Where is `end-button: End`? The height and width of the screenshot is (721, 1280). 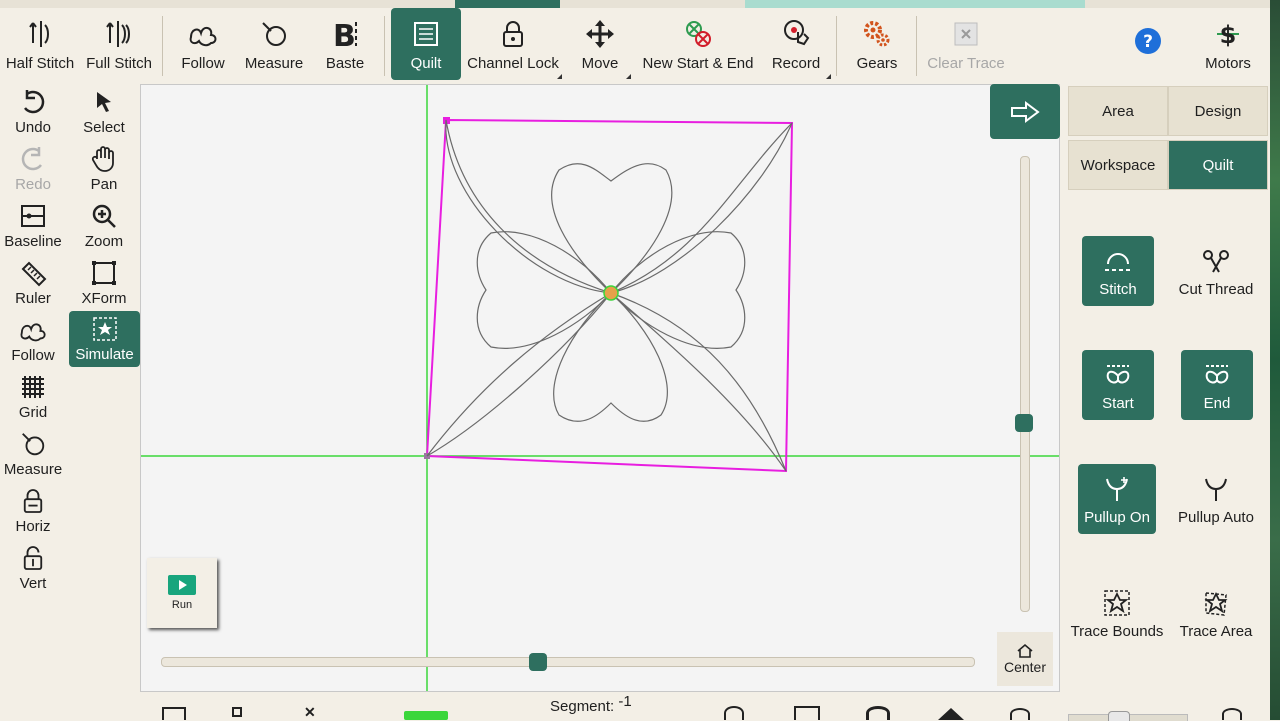 end-button: End is located at coordinates (1217, 385).